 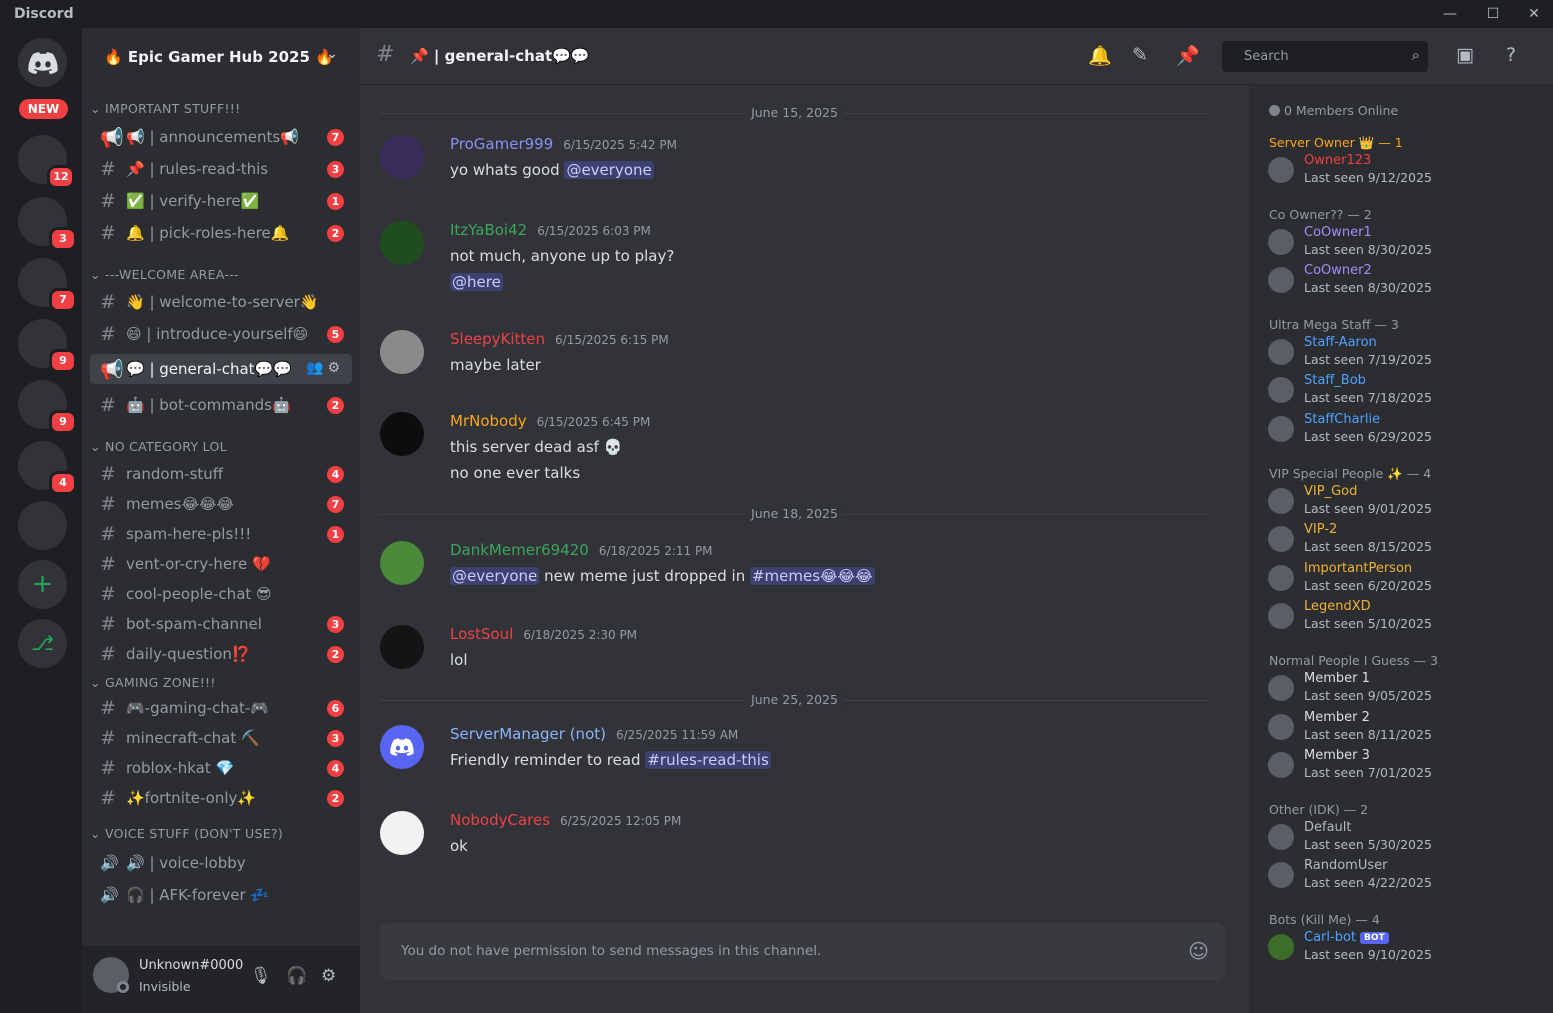 What do you see at coordinates (158, 446) in the screenshot?
I see `category-header: ⌄ NO CATEGORY LOL` at bounding box center [158, 446].